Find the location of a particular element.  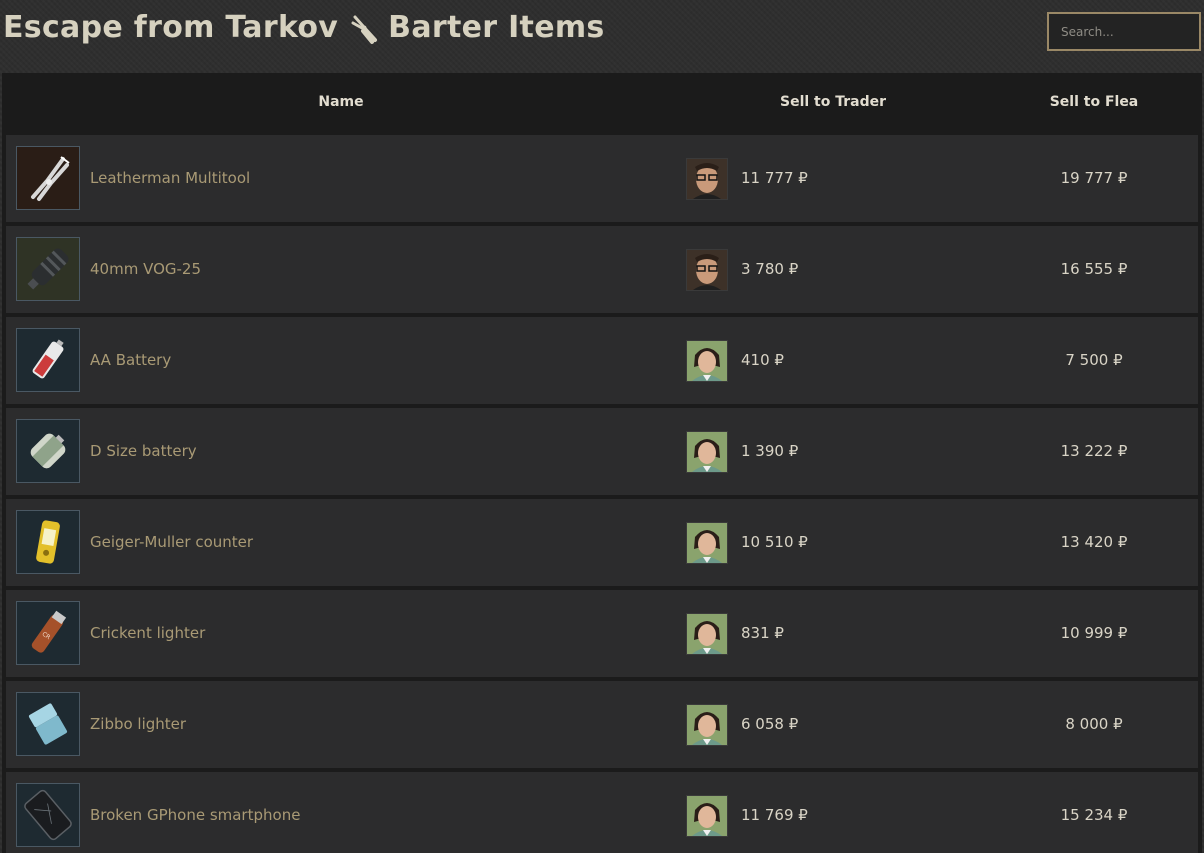

lighter-icon: CR is located at coordinates (48, 633).